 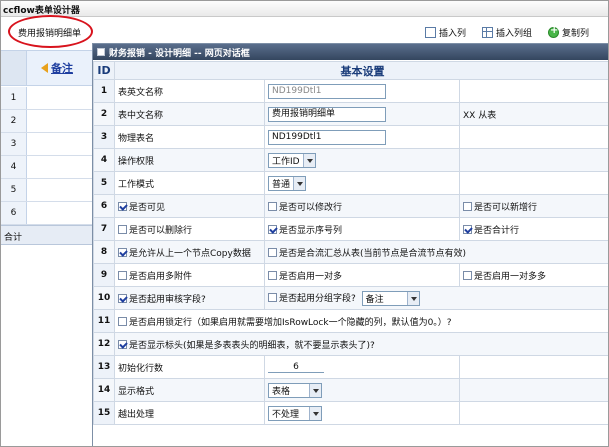 I want to click on form-name-tab: 费用报销明细单, so click(x=49, y=33).